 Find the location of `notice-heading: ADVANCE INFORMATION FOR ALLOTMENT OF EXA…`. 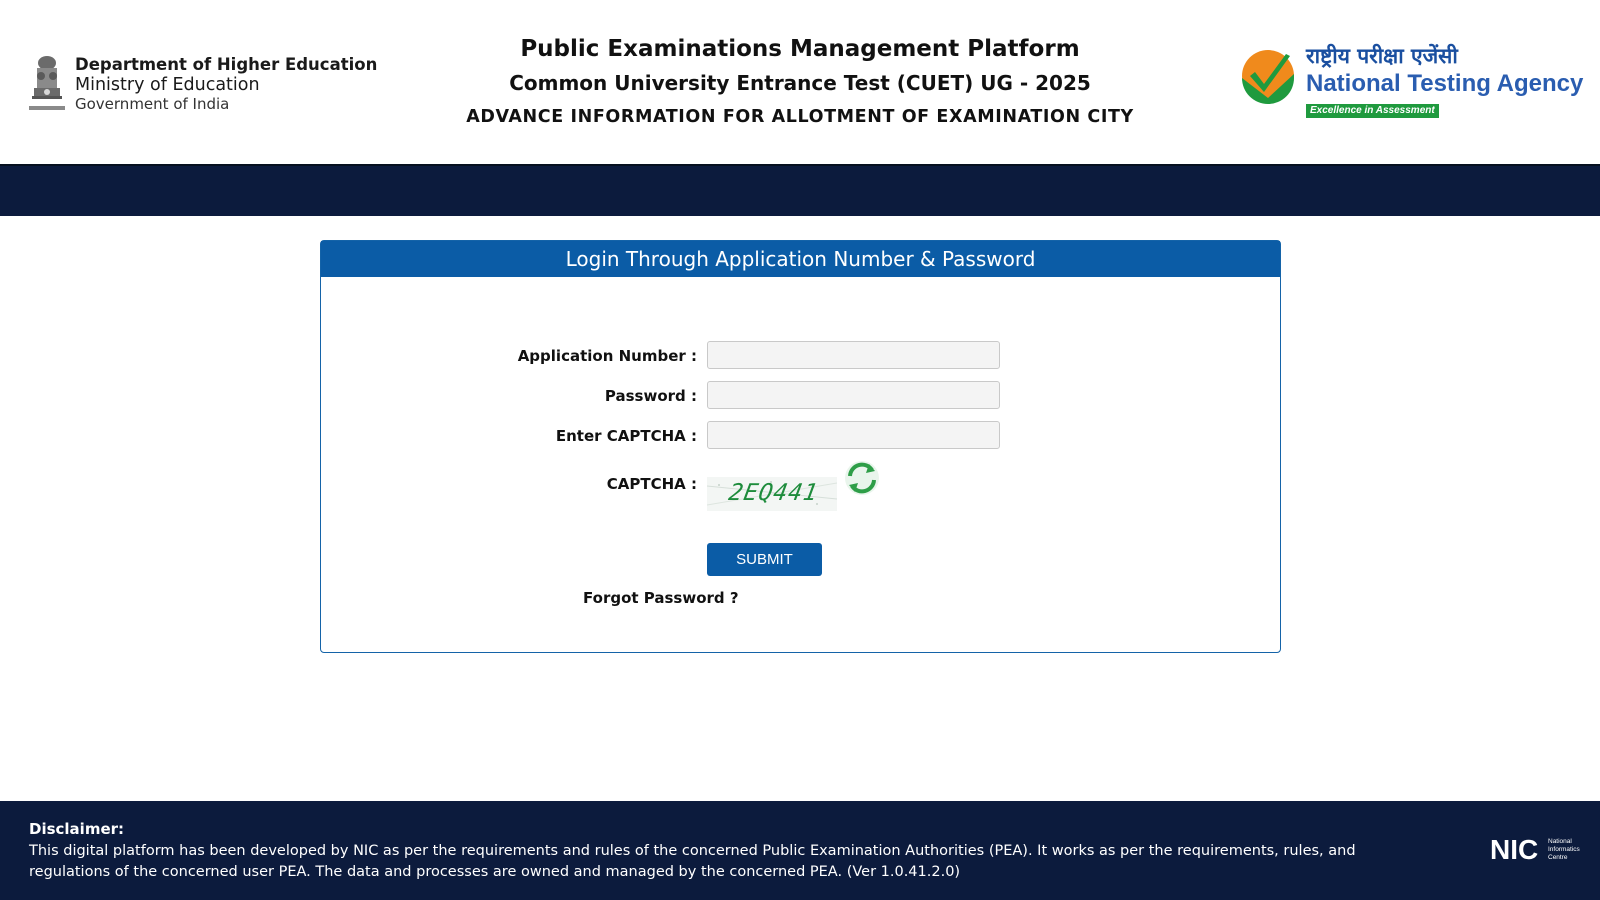

notice-heading: ADVANCE INFORMATION FOR ALLOTMENT OF EXA… is located at coordinates (800, 117).